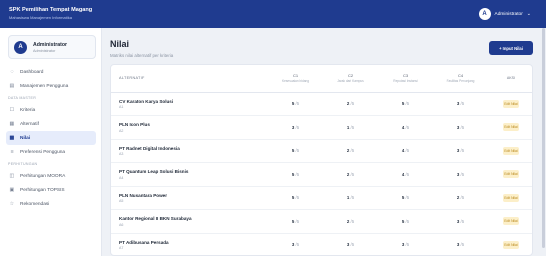  What do you see at coordinates (121, 177) in the screenshot?
I see `alternative-code: A4` at bounding box center [121, 177].